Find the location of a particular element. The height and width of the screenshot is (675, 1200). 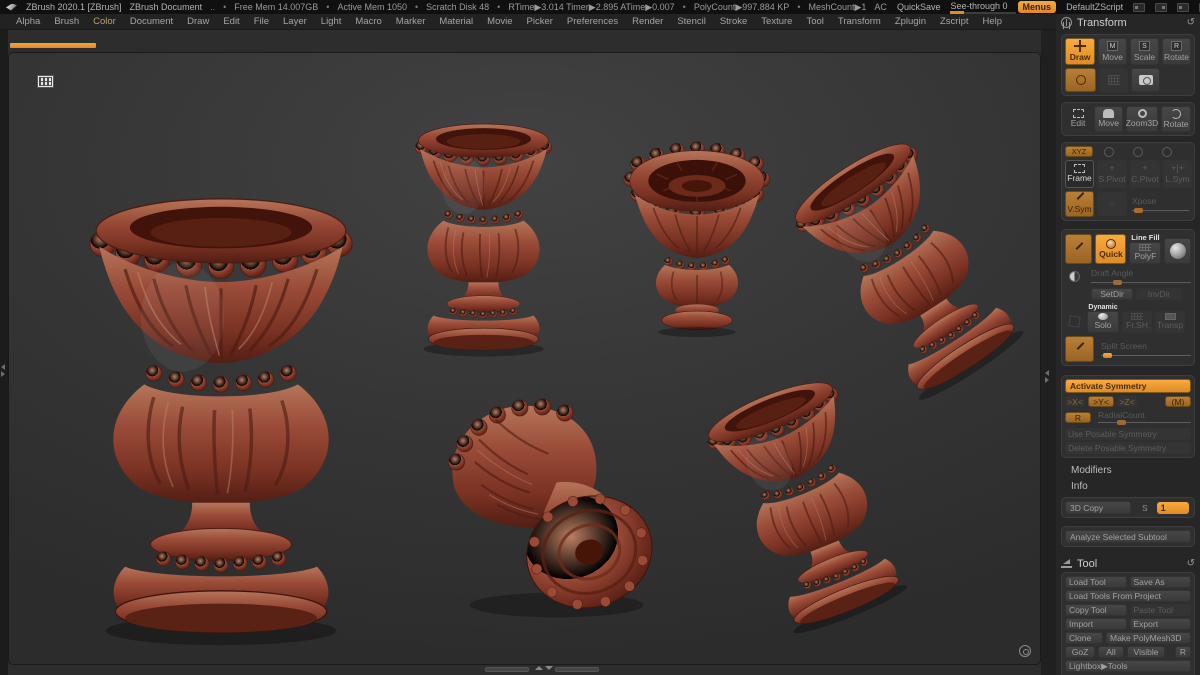

right-tray-divider is located at coordinates (1048, 352).